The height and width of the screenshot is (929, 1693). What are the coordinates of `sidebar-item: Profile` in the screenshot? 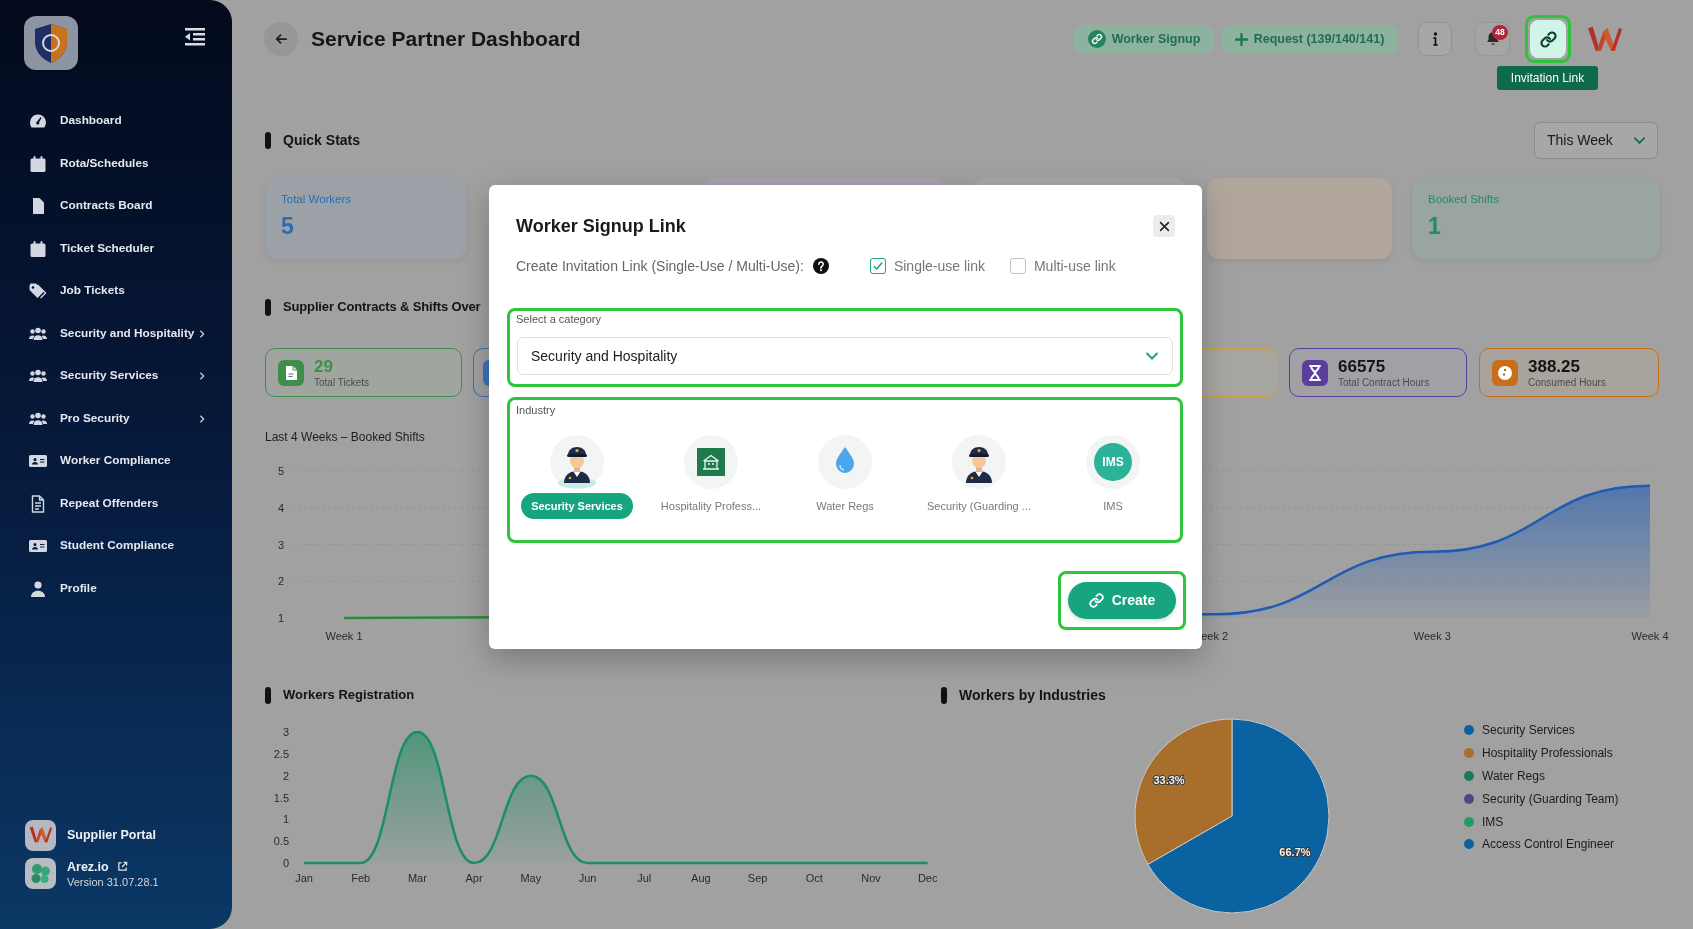 It's located at (116, 588).